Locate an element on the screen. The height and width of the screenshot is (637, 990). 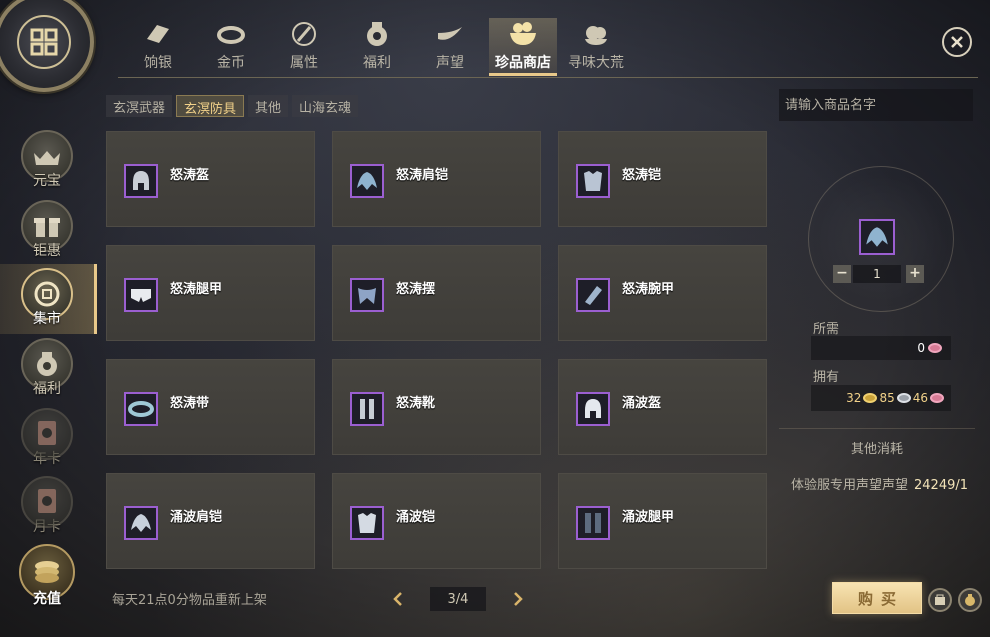
subtab-xuanming-weapons: 玄溟武器 is located at coordinates (139, 106).